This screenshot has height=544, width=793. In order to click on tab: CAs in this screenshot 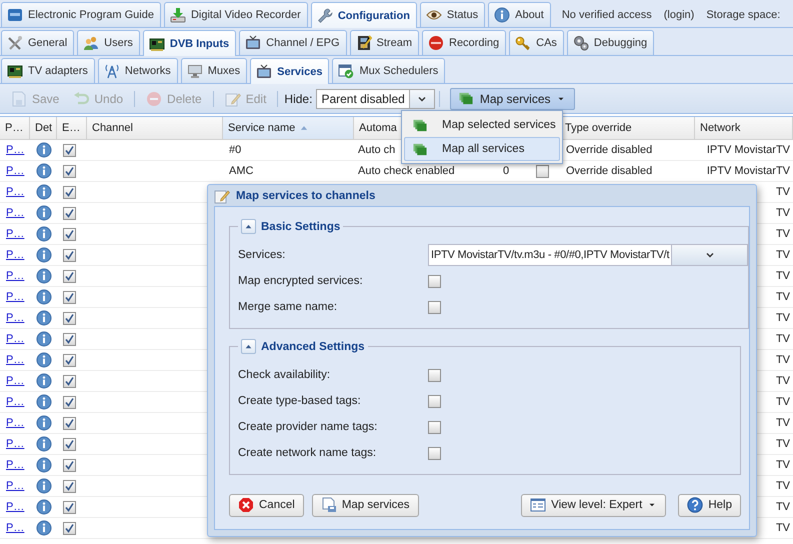, I will do `click(536, 42)`.